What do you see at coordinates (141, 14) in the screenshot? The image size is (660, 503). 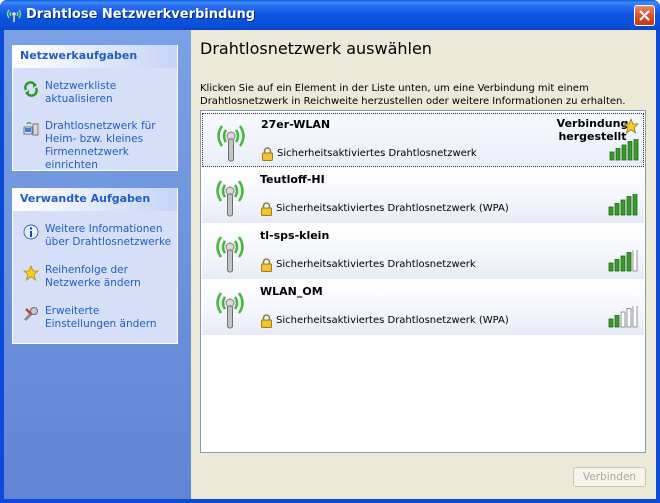 I see `window-title: Drahtlose Netzwerkverbindung` at bounding box center [141, 14].